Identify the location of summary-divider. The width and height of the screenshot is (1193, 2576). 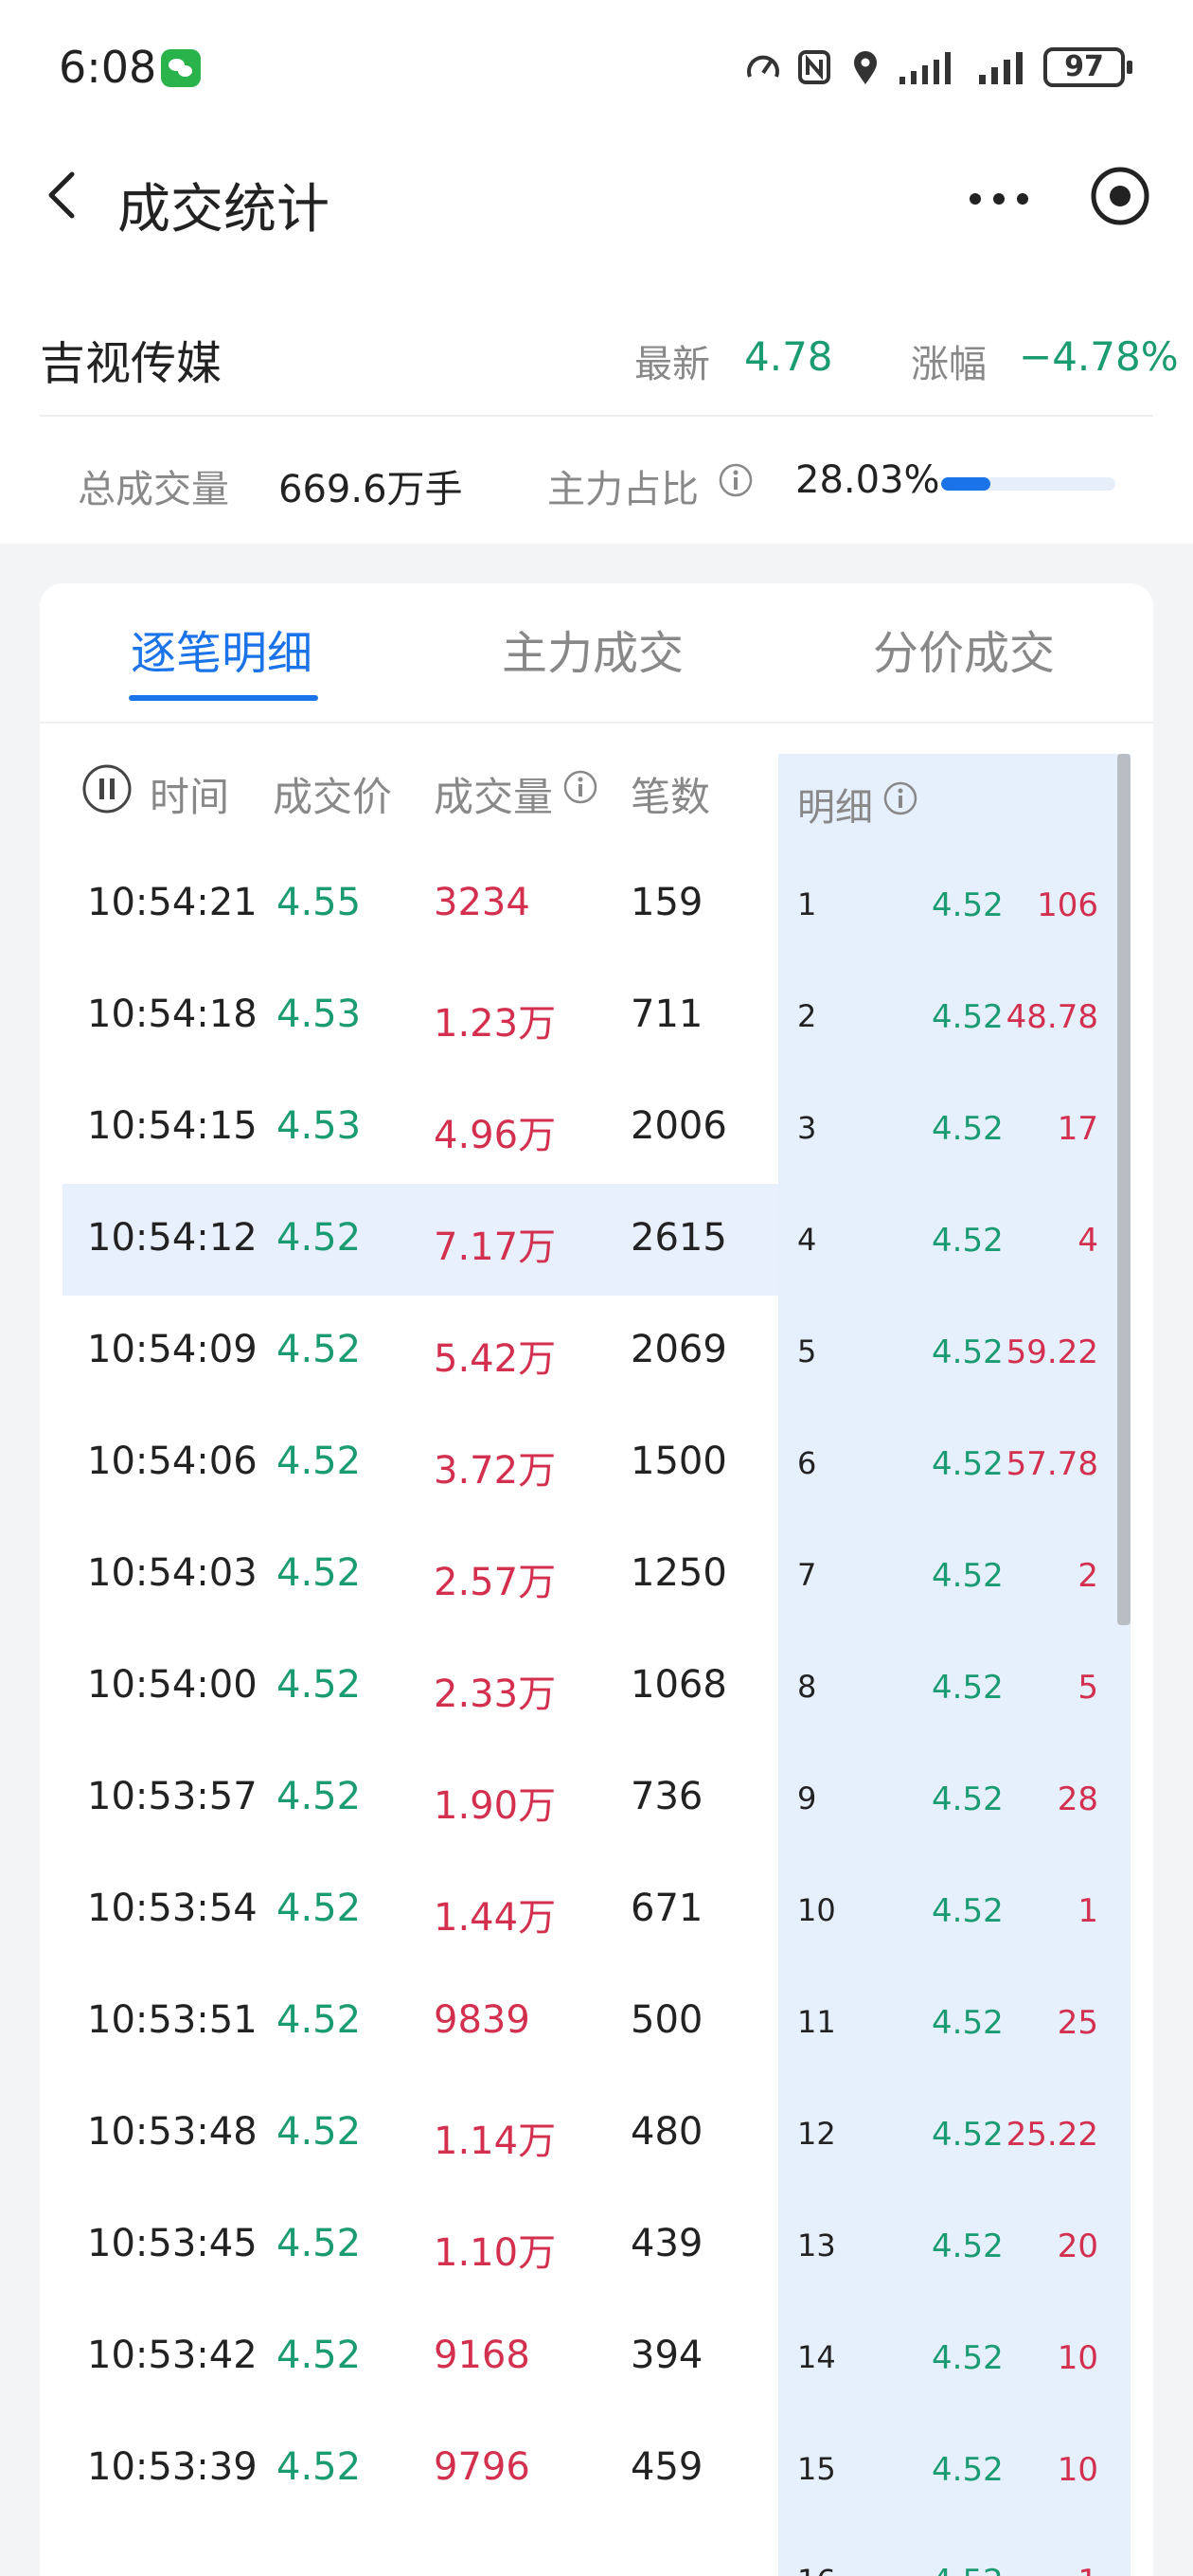
(596, 416).